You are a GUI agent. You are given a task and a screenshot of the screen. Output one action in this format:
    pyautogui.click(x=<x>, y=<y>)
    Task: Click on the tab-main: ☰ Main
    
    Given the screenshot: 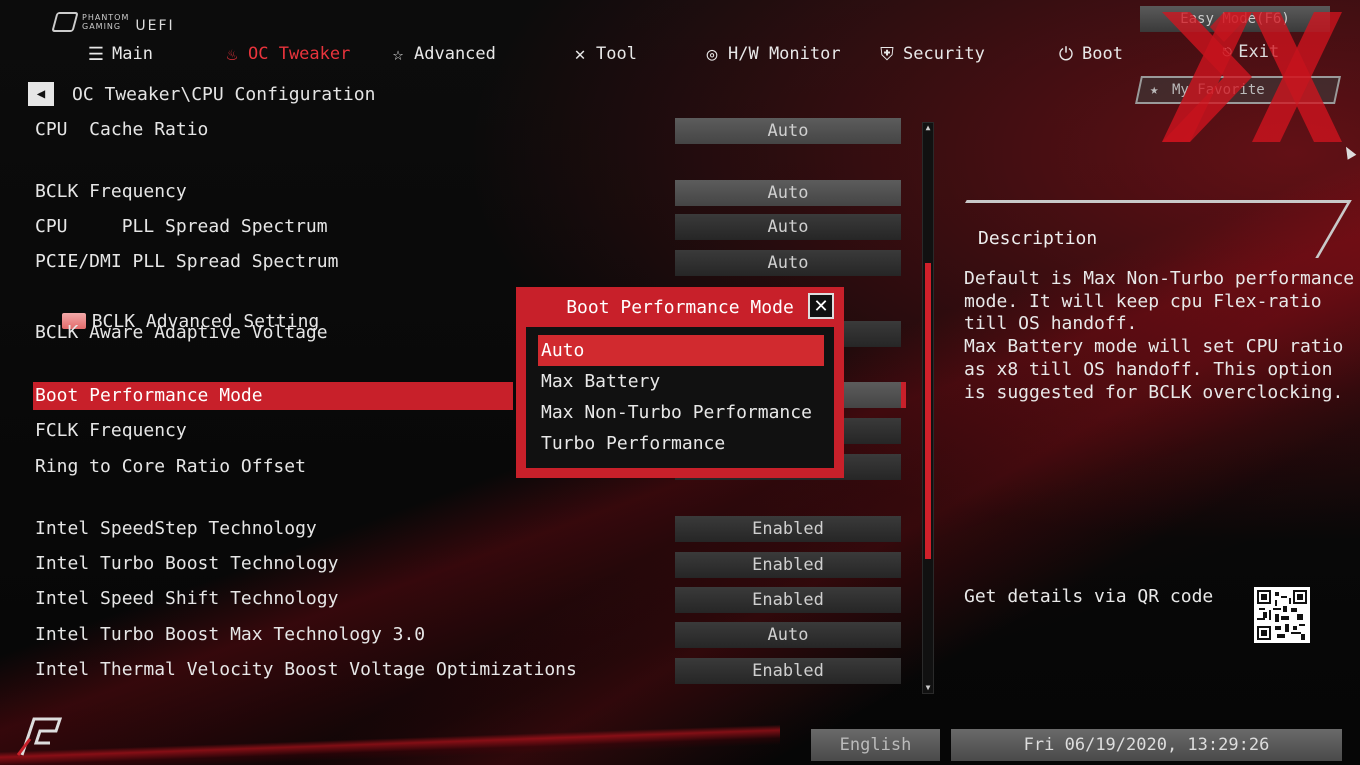 What is the action you would take?
    pyautogui.click(x=119, y=54)
    